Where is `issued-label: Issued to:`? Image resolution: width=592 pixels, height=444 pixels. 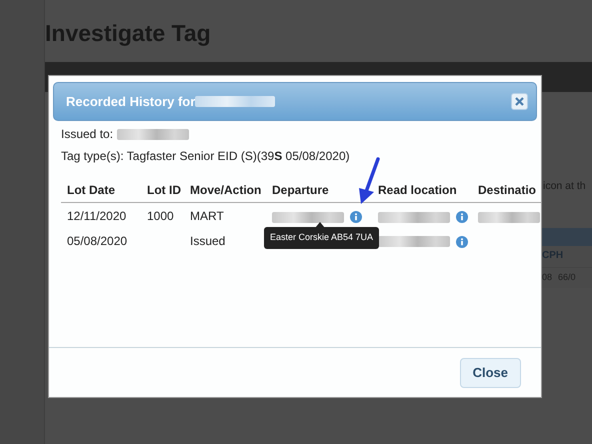 issued-label: Issued to: is located at coordinates (87, 134).